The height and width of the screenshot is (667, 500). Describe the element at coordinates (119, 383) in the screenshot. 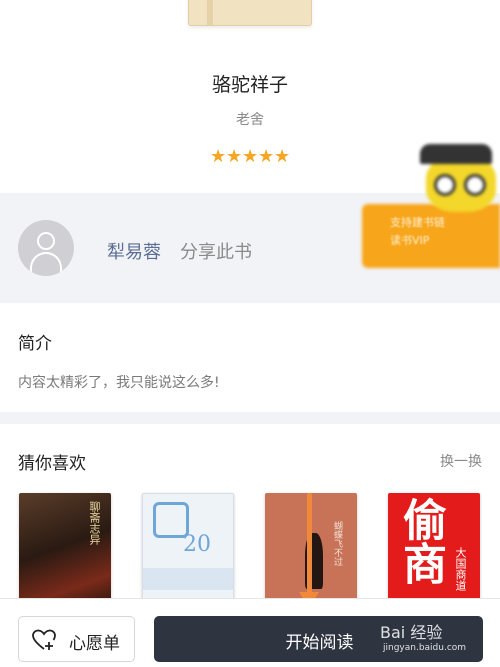

I see `intro-text: 内容太精彩了，我只能说这么多!` at that location.